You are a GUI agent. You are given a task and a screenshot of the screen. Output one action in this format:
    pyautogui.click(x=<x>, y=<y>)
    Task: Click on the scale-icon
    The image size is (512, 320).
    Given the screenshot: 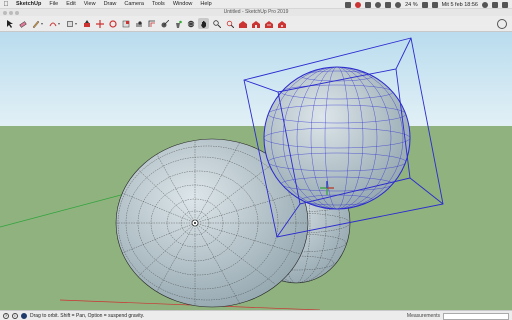 What is the action you would take?
    pyautogui.click(x=125, y=23)
    